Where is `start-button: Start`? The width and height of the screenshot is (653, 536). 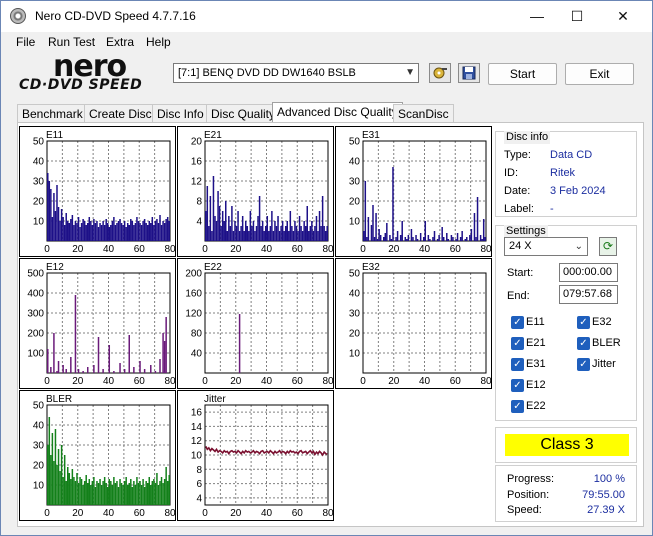 start-button: Start is located at coordinates (522, 74).